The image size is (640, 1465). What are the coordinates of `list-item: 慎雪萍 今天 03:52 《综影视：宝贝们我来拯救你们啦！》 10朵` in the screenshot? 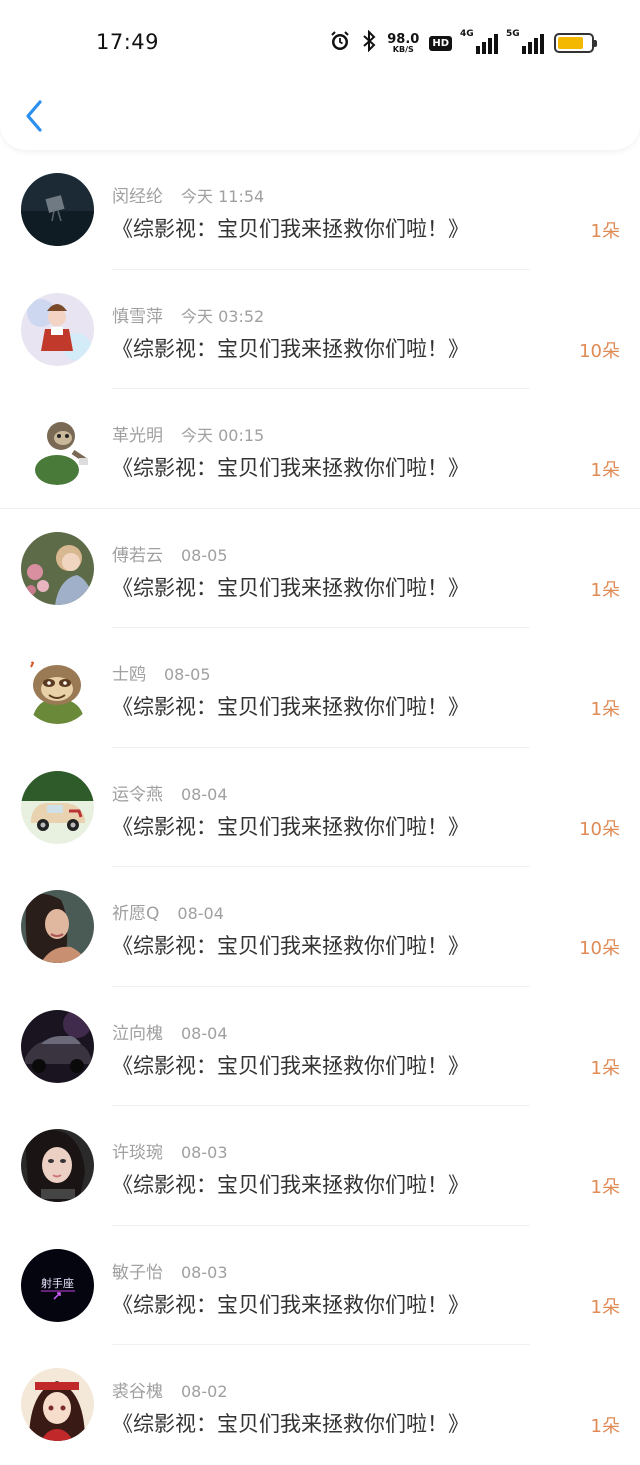 It's located at (320, 329).